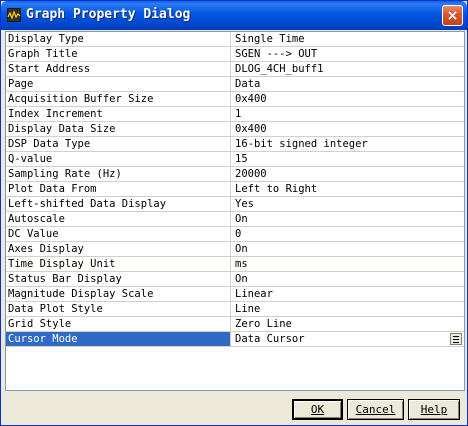 The height and width of the screenshot is (426, 468). I want to click on property-value: 20000, so click(348, 174).